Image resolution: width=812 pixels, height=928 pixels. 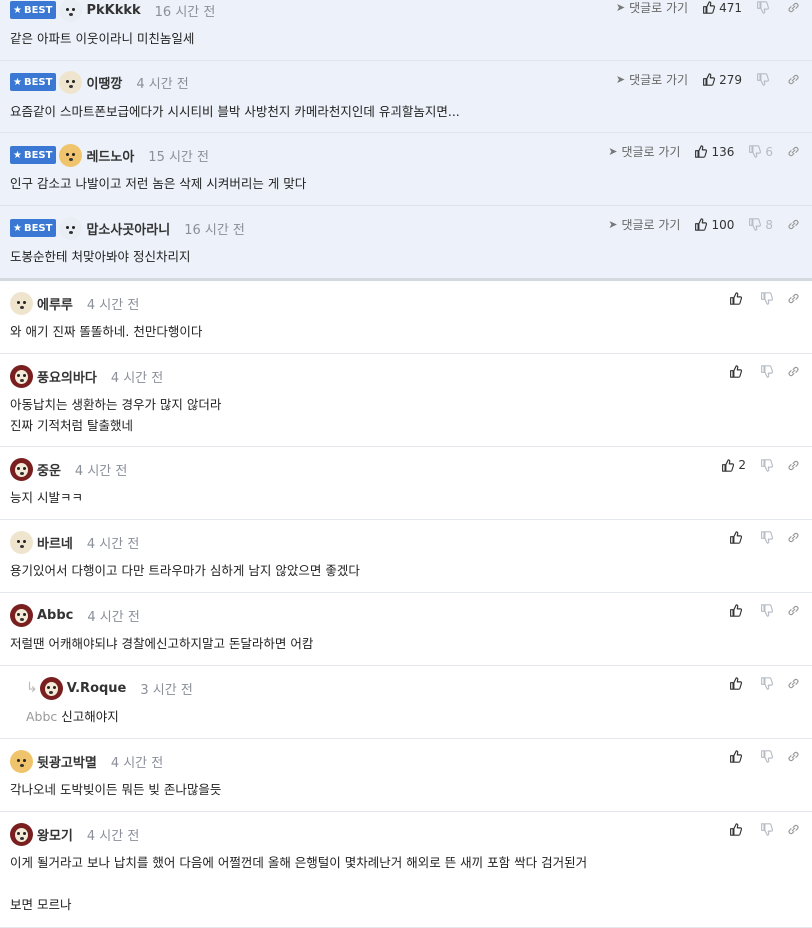 I want to click on author-name: 바르네, so click(x=55, y=542).